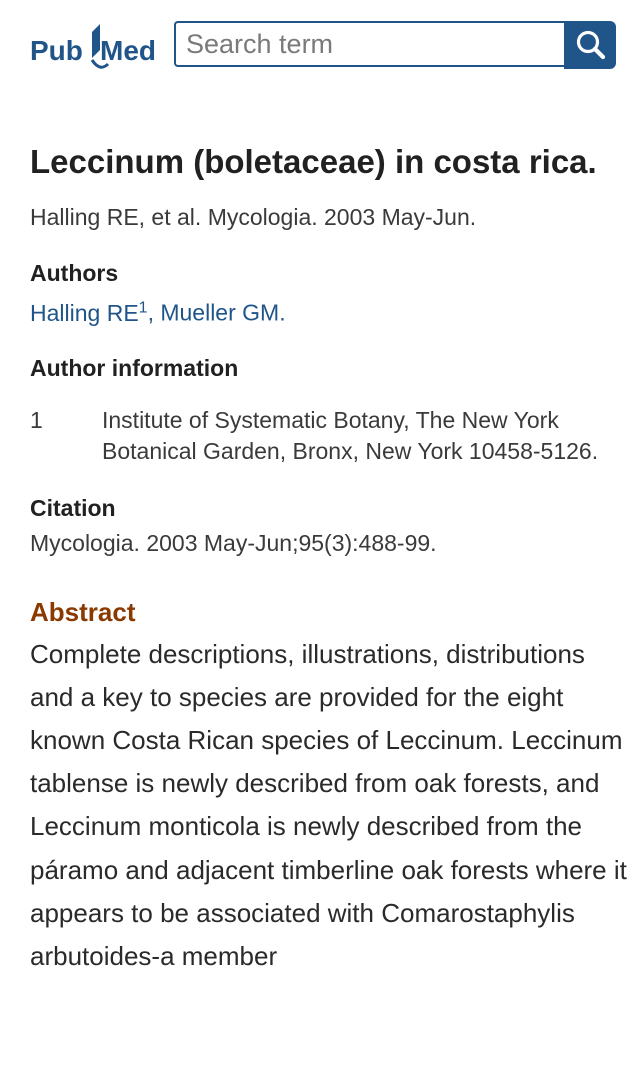 The width and height of the screenshot is (640, 1087). What do you see at coordinates (36, 419) in the screenshot?
I see `affiliation-number: 1` at bounding box center [36, 419].